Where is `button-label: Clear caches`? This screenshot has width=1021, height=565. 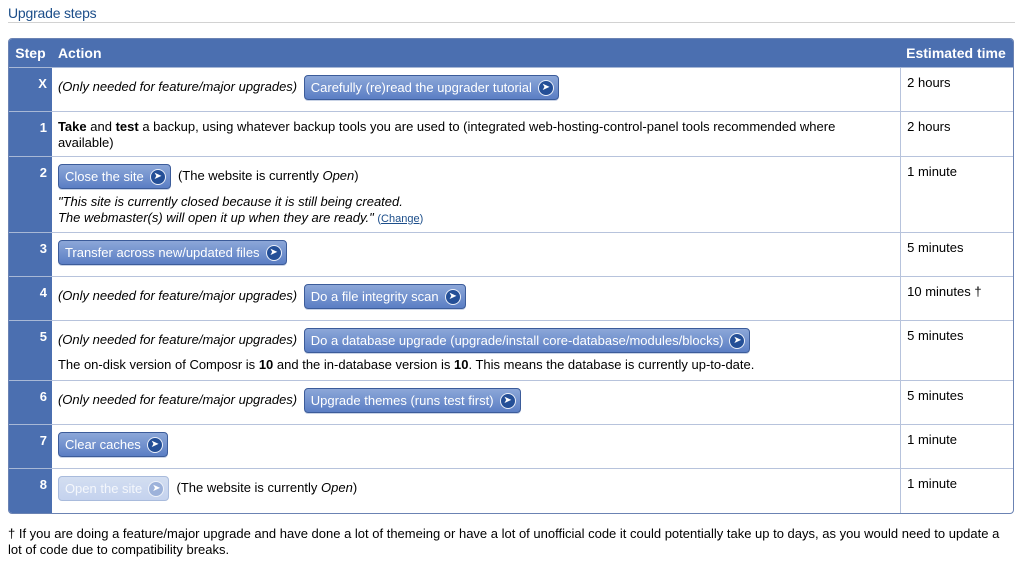
button-label: Clear caches is located at coordinates (102, 444).